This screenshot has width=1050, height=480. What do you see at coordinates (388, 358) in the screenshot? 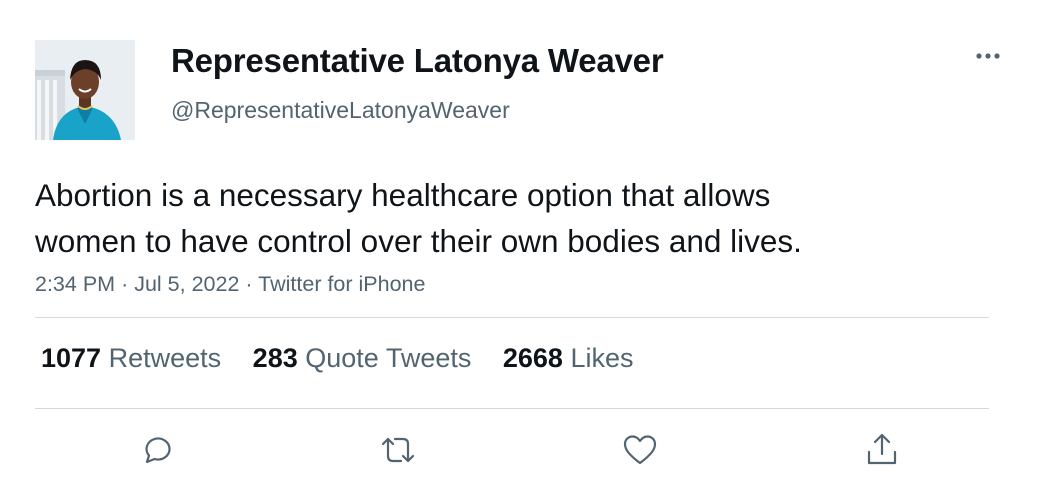
I see `quote-tweets-label: Quote Tweets` at bounding box center [388, 358].